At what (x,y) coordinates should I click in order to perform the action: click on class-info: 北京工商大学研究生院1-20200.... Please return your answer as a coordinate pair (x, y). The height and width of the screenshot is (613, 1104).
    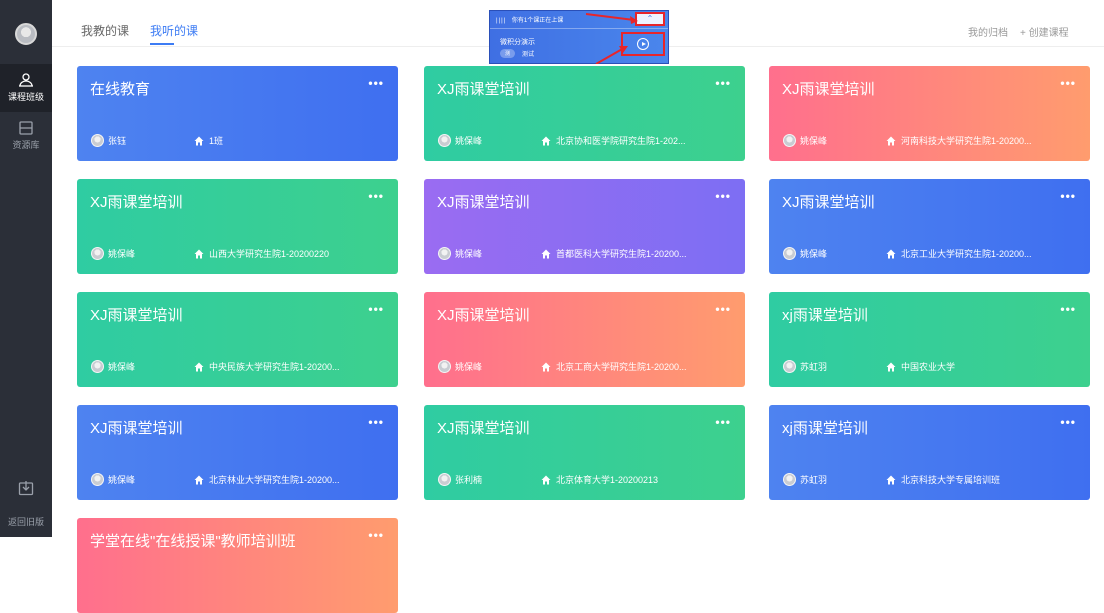
    Looking at the image, I should click on (614, 366).